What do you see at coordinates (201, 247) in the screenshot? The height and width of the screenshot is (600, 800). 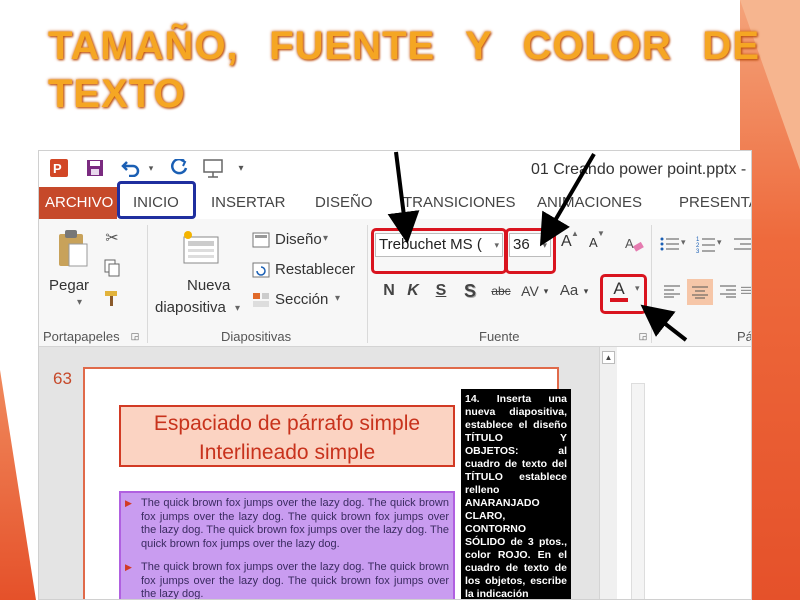 I see `new-slide-icon` at bounding box center [201, 247].